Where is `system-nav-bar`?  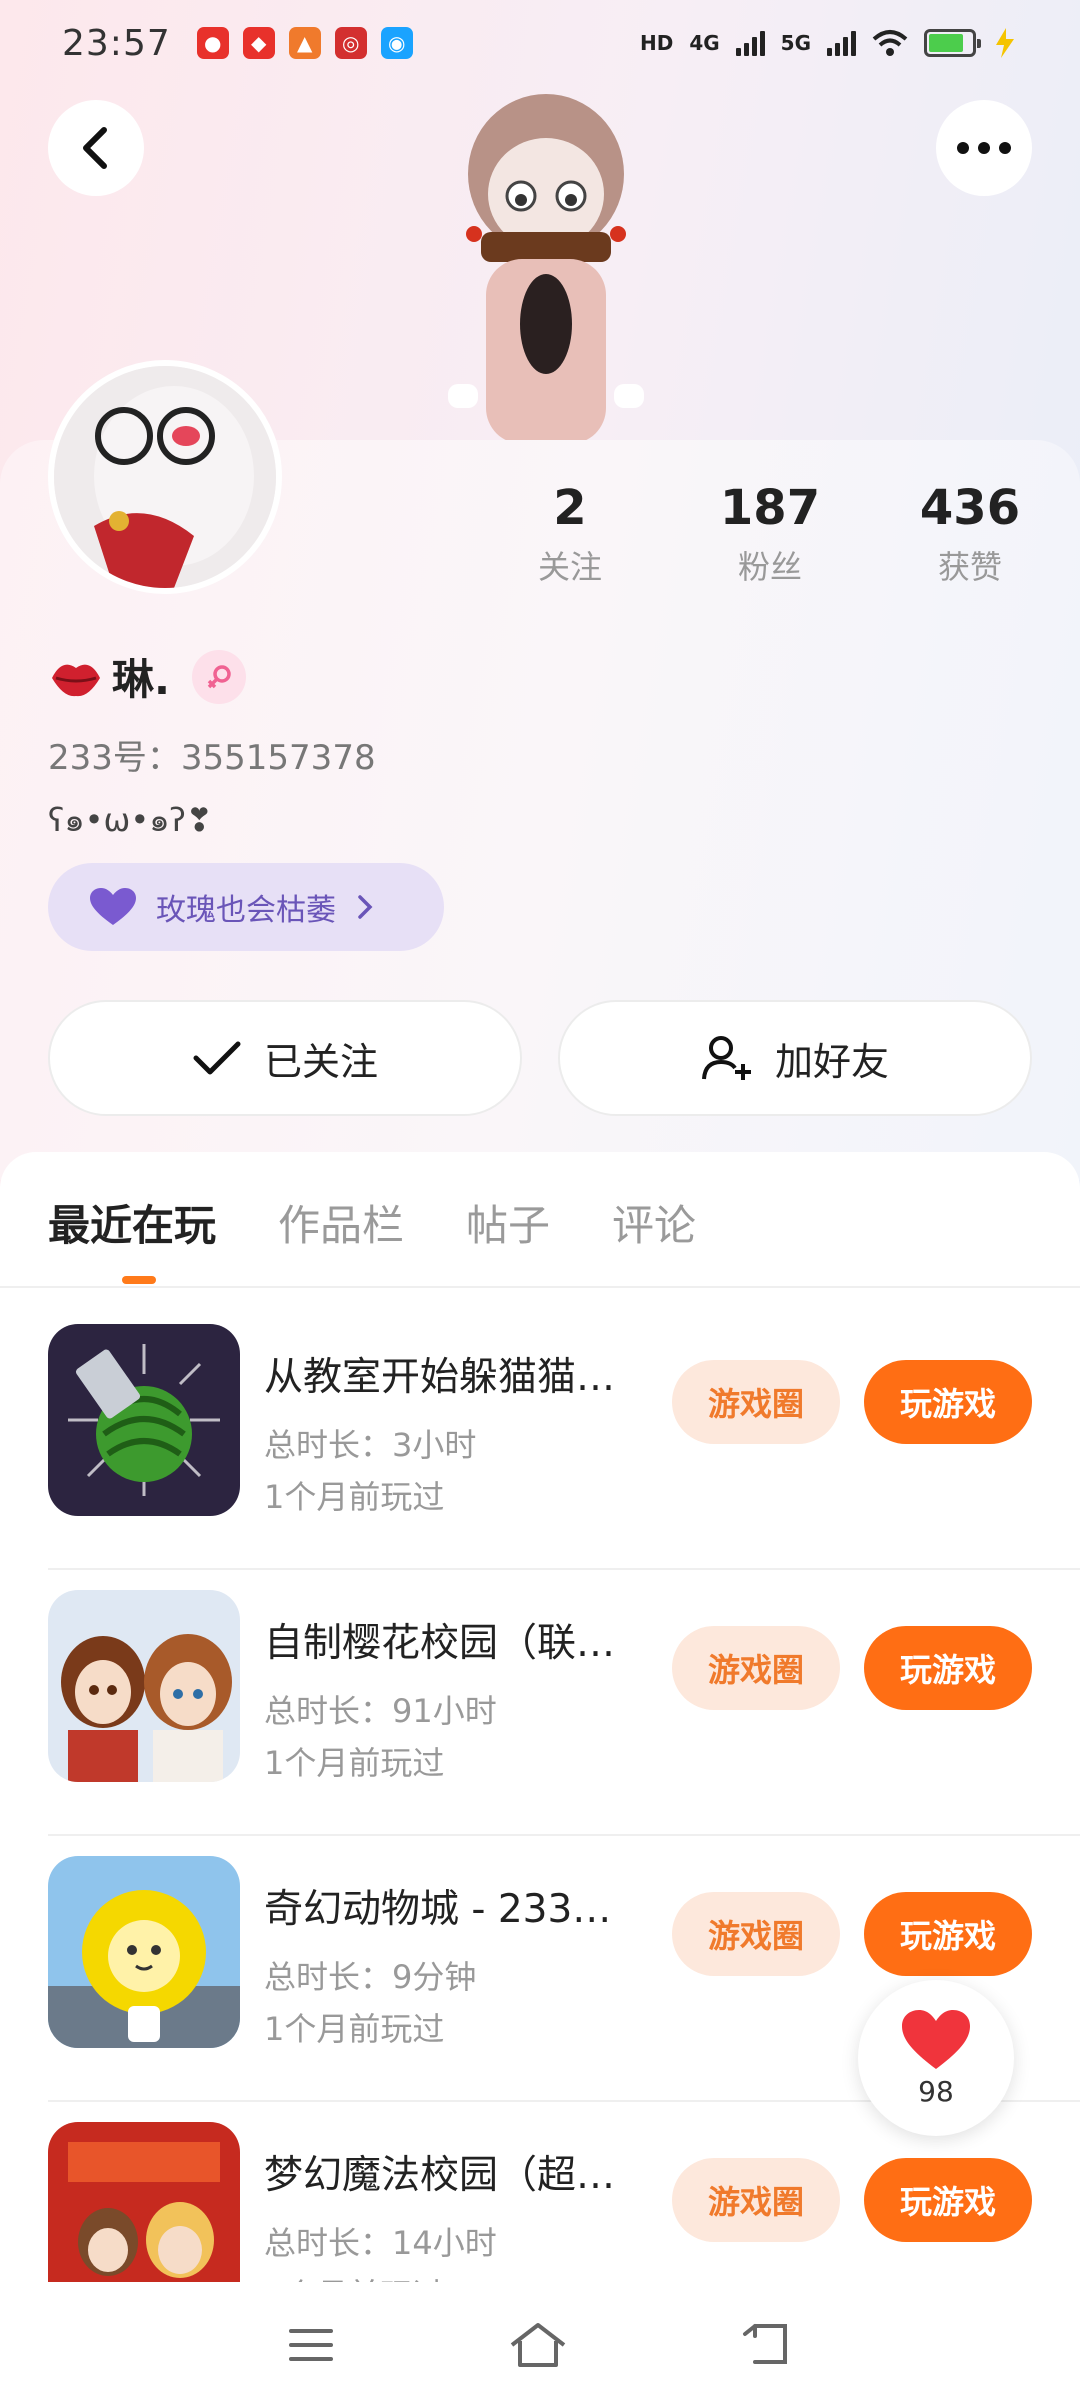 system-nav-bar is located at coordinates (540, 2345).